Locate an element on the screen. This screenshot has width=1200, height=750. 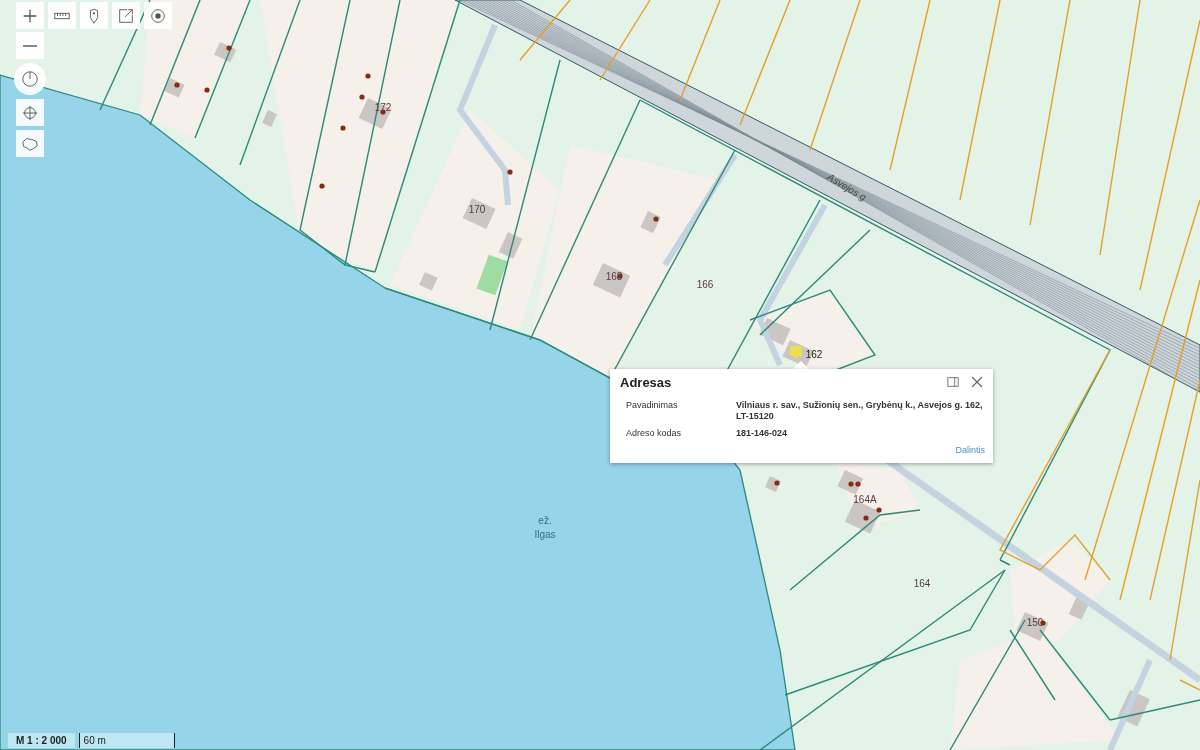
map-label: ež. is located at coordinates (545, 520).